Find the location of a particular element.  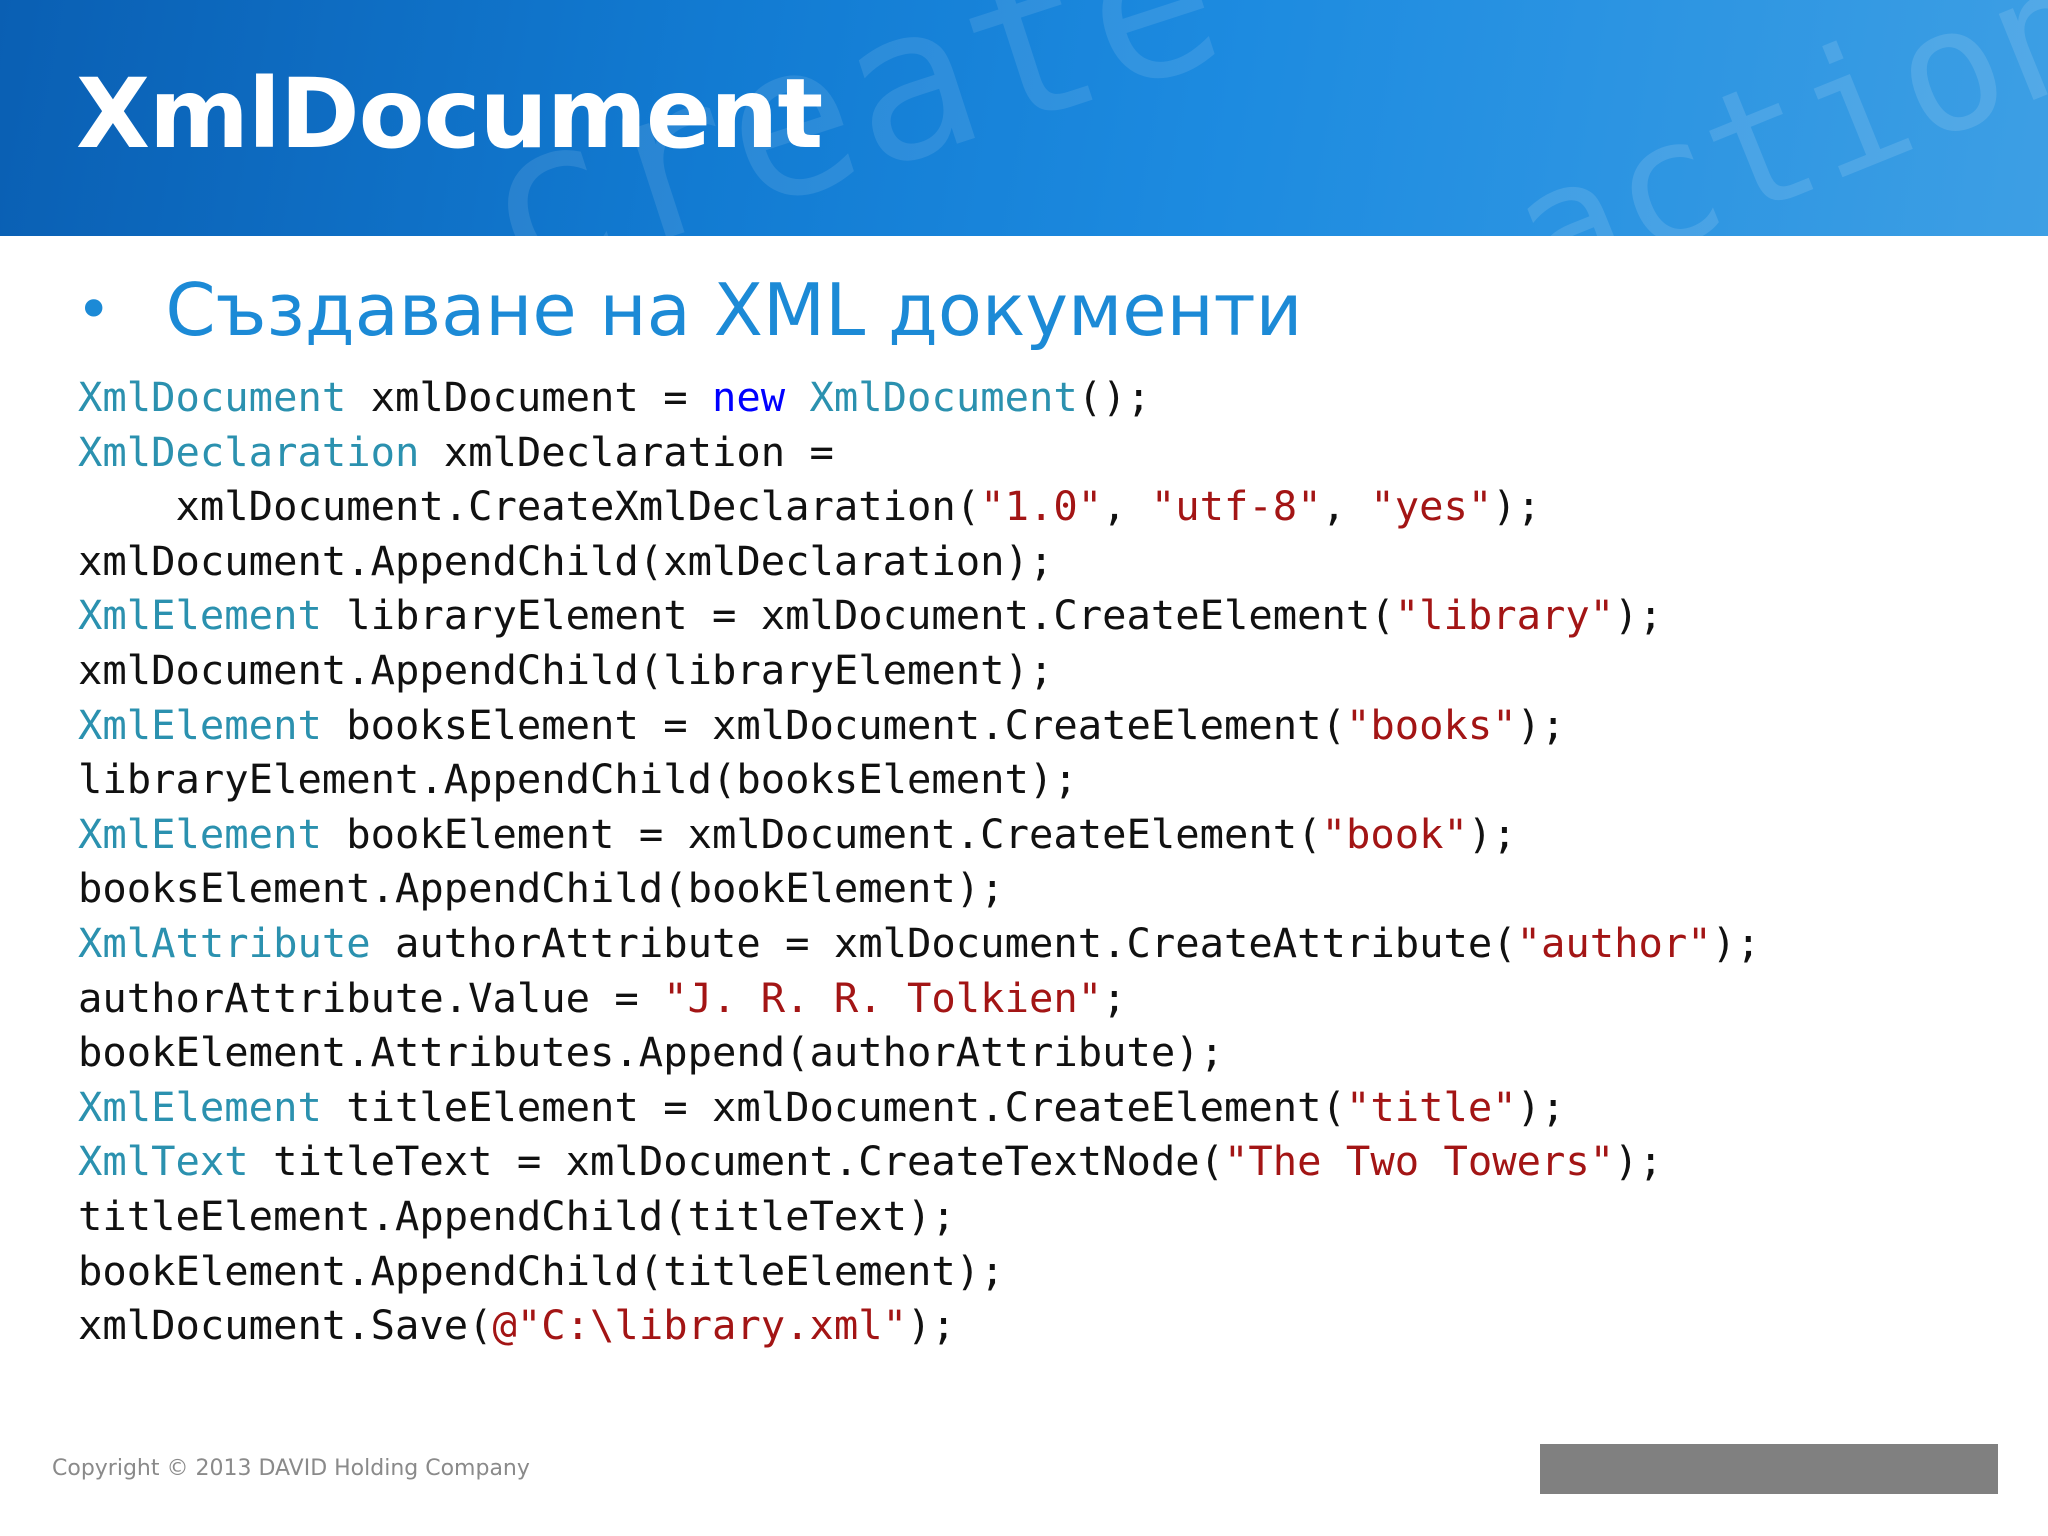

code-text-token: bookElement.AppendChild(titleElement); is located at coordinates (541, 1270).